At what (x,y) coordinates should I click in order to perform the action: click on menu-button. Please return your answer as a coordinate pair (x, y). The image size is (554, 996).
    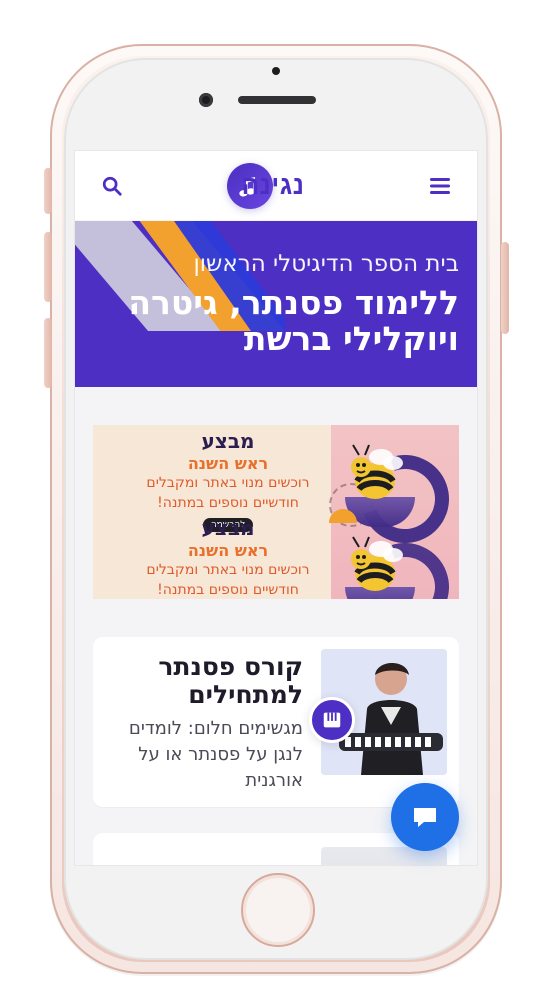
    Looking at the image, I should click on (440, 186).